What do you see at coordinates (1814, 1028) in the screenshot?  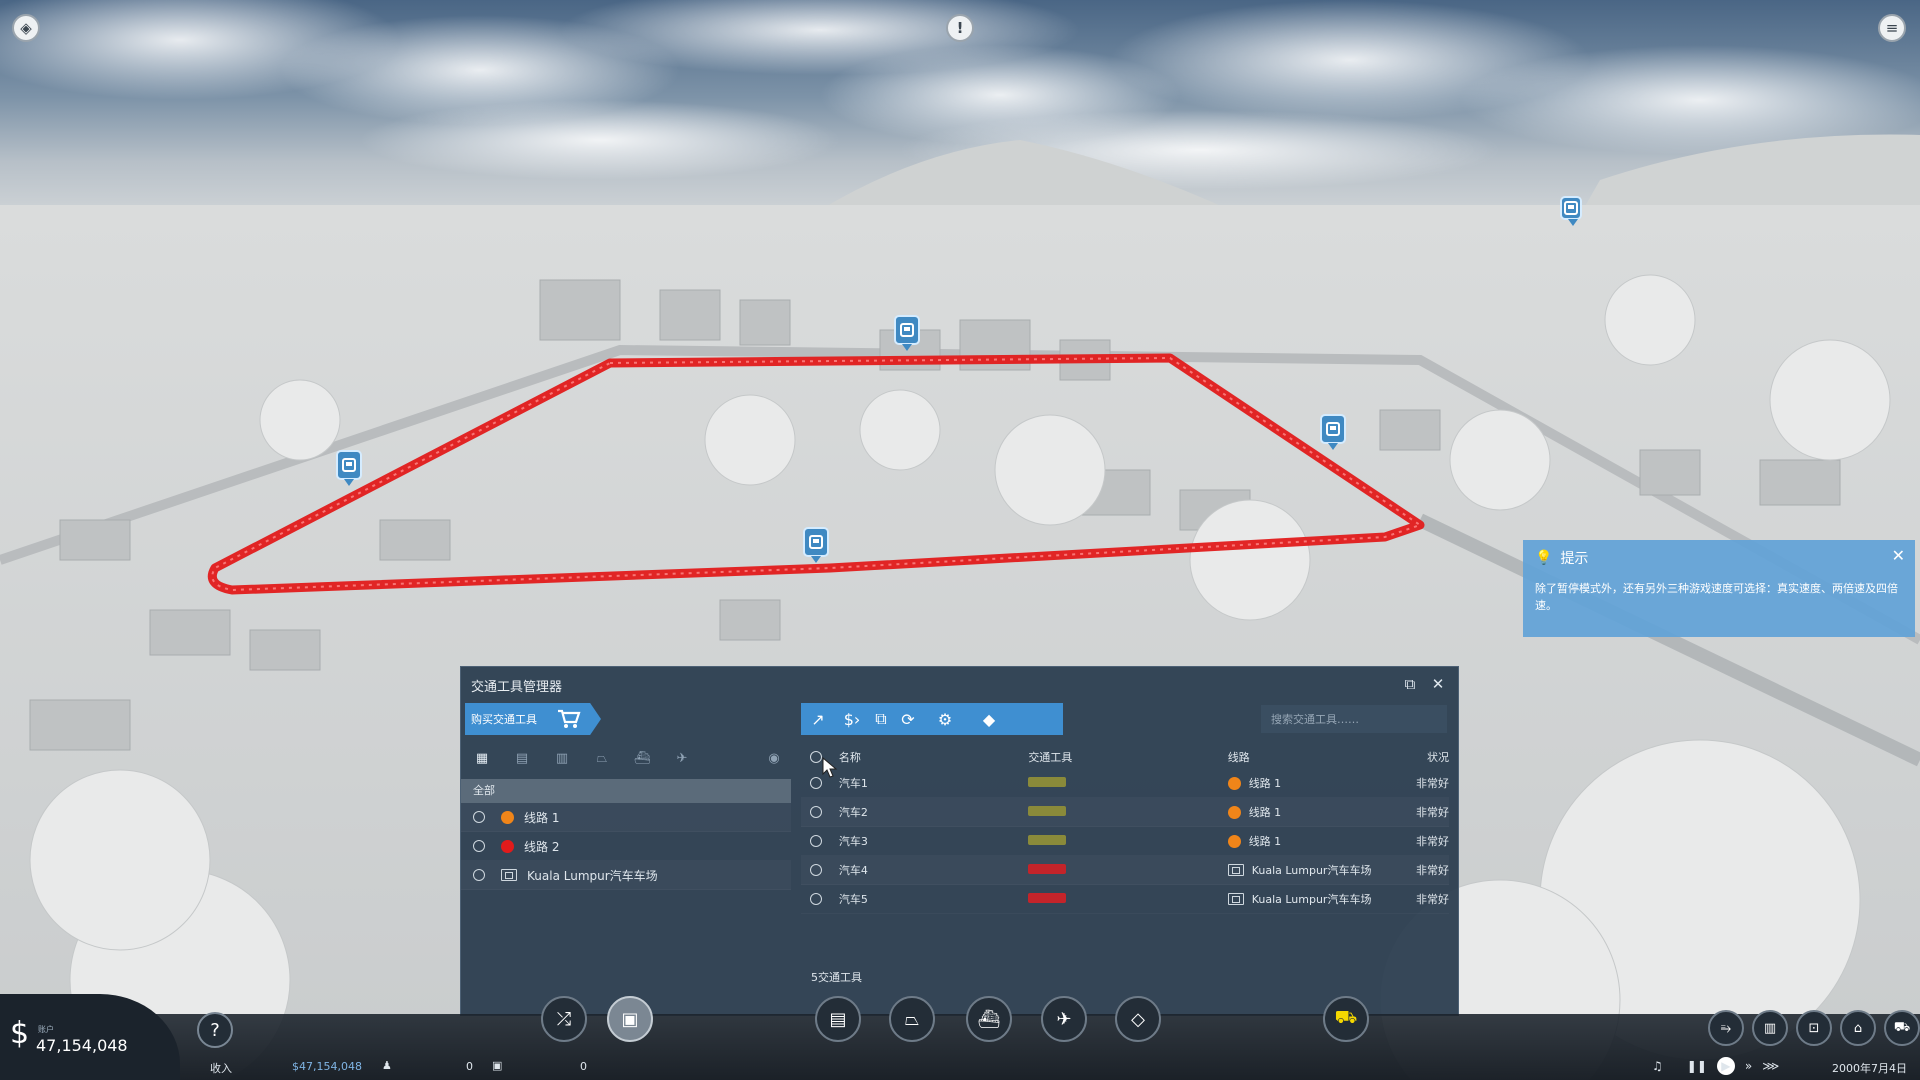 I see `station-tool-icon: ⊡` at bounding box center [1814, 1028].